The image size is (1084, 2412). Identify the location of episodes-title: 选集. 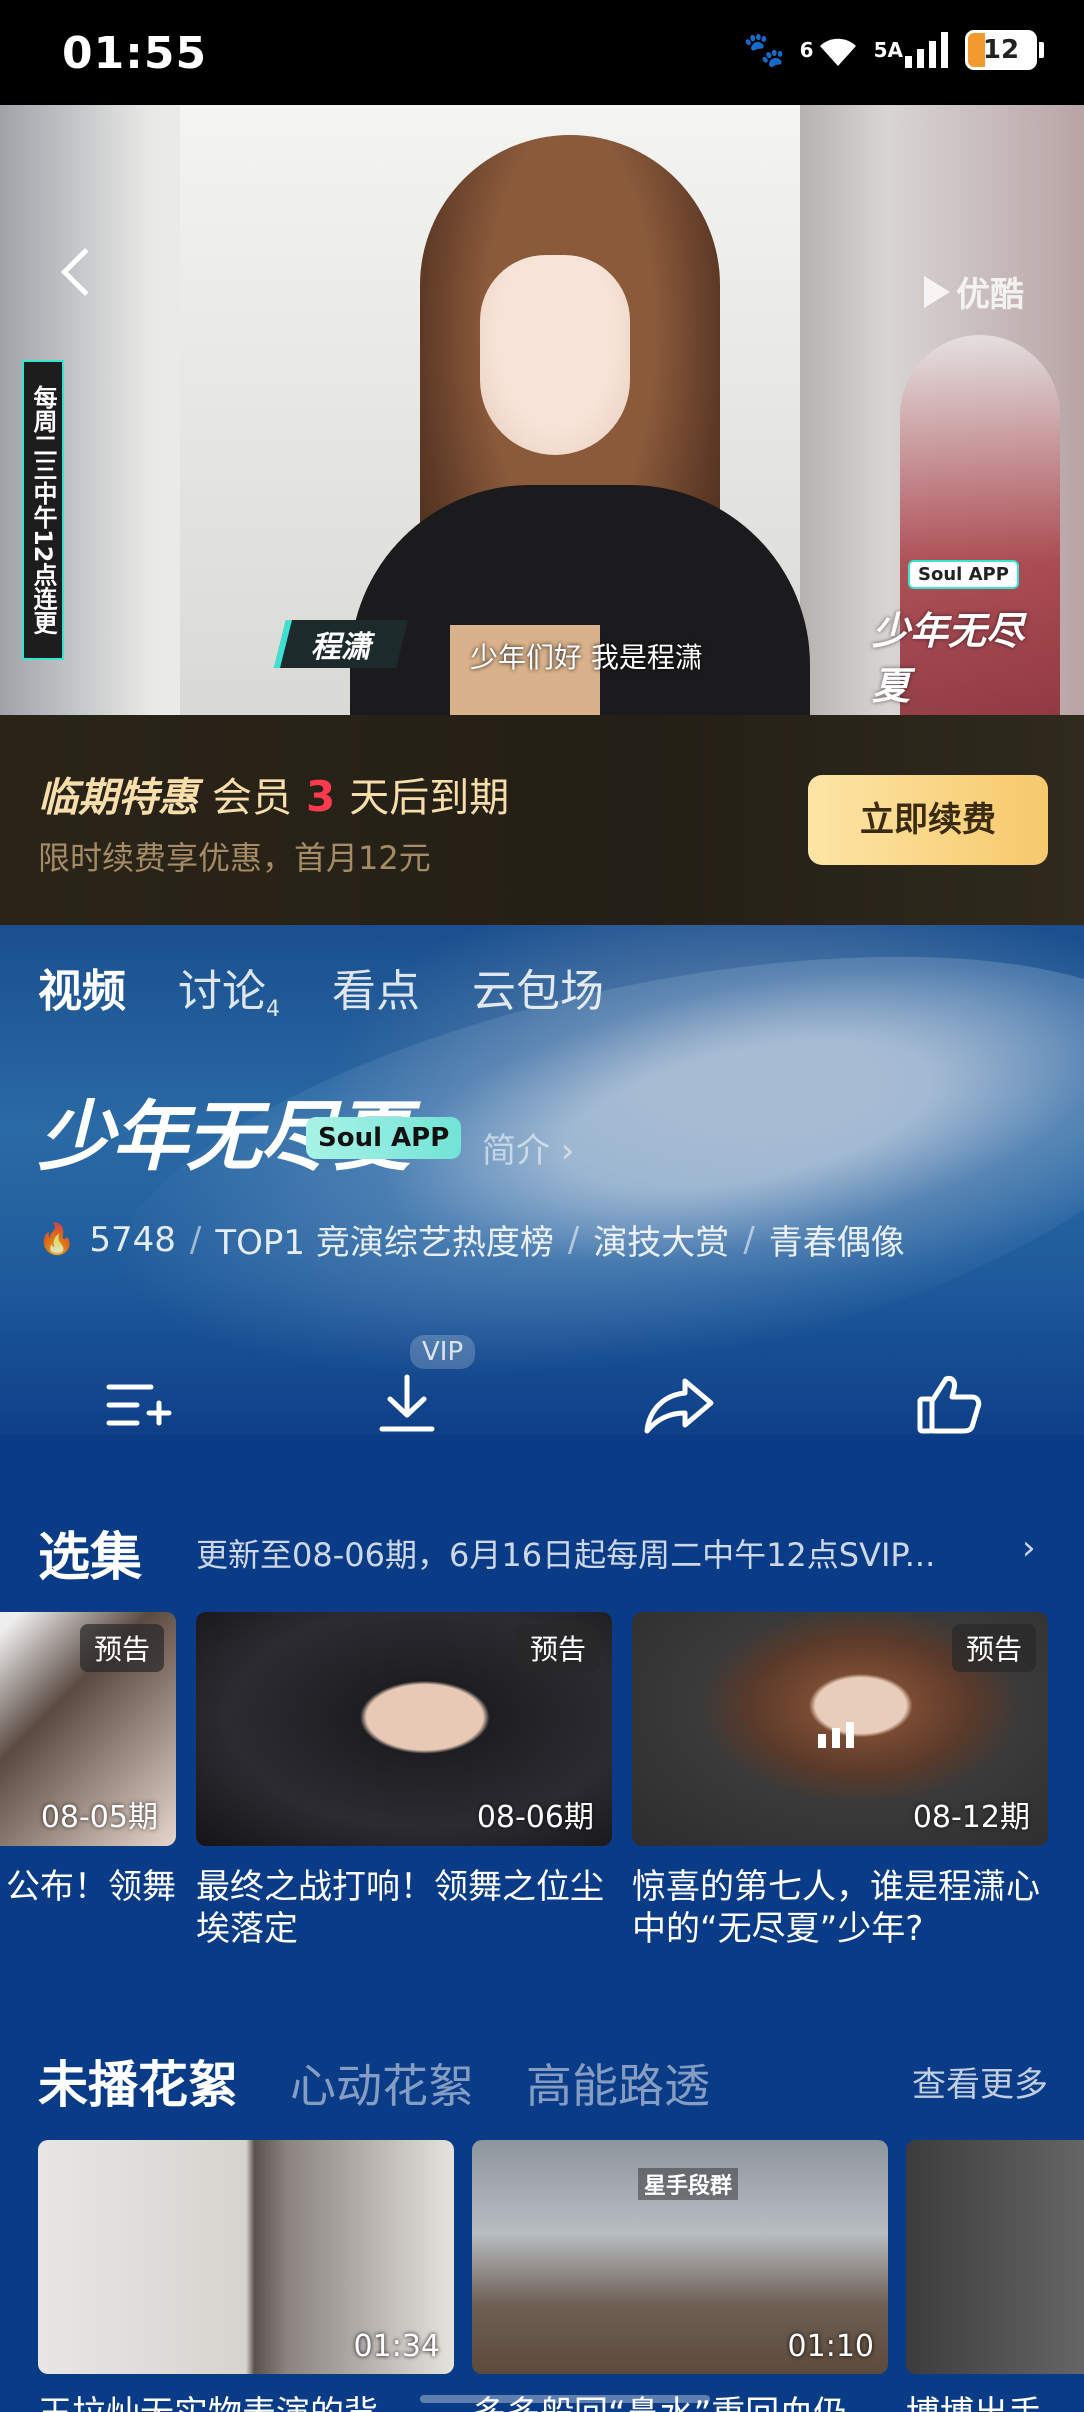
(90, 1558).